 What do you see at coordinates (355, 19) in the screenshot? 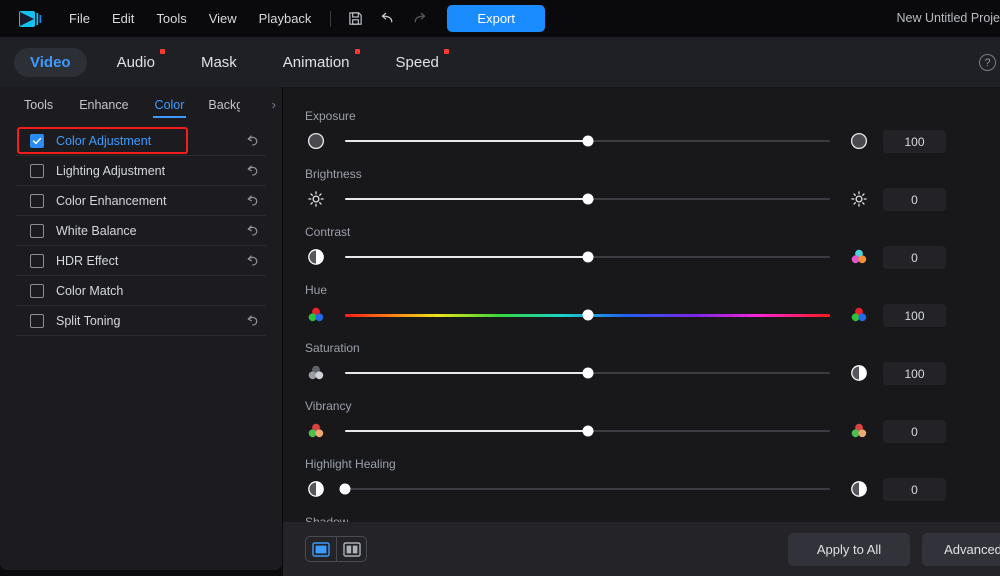
I see `save-icon` at bounding box center [355, 19].